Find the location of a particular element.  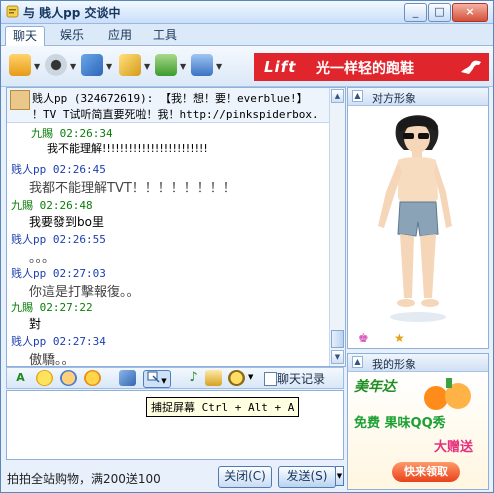

nudge-icon is located at coordinates (92, 378).